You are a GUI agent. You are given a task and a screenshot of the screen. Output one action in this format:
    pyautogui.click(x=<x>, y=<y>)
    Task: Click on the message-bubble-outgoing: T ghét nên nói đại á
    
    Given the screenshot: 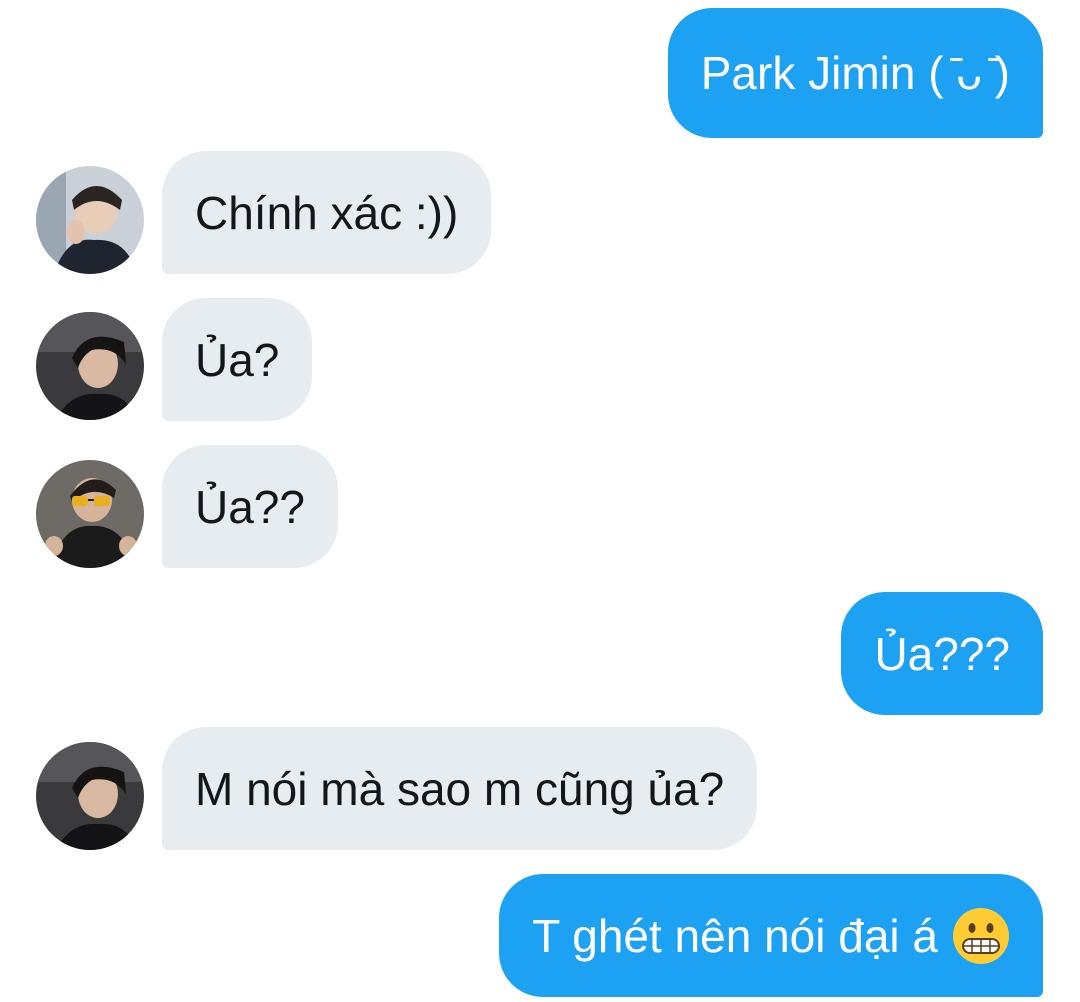 What is the action you would take?
    pyautogui.click(x=771, y=935)
    